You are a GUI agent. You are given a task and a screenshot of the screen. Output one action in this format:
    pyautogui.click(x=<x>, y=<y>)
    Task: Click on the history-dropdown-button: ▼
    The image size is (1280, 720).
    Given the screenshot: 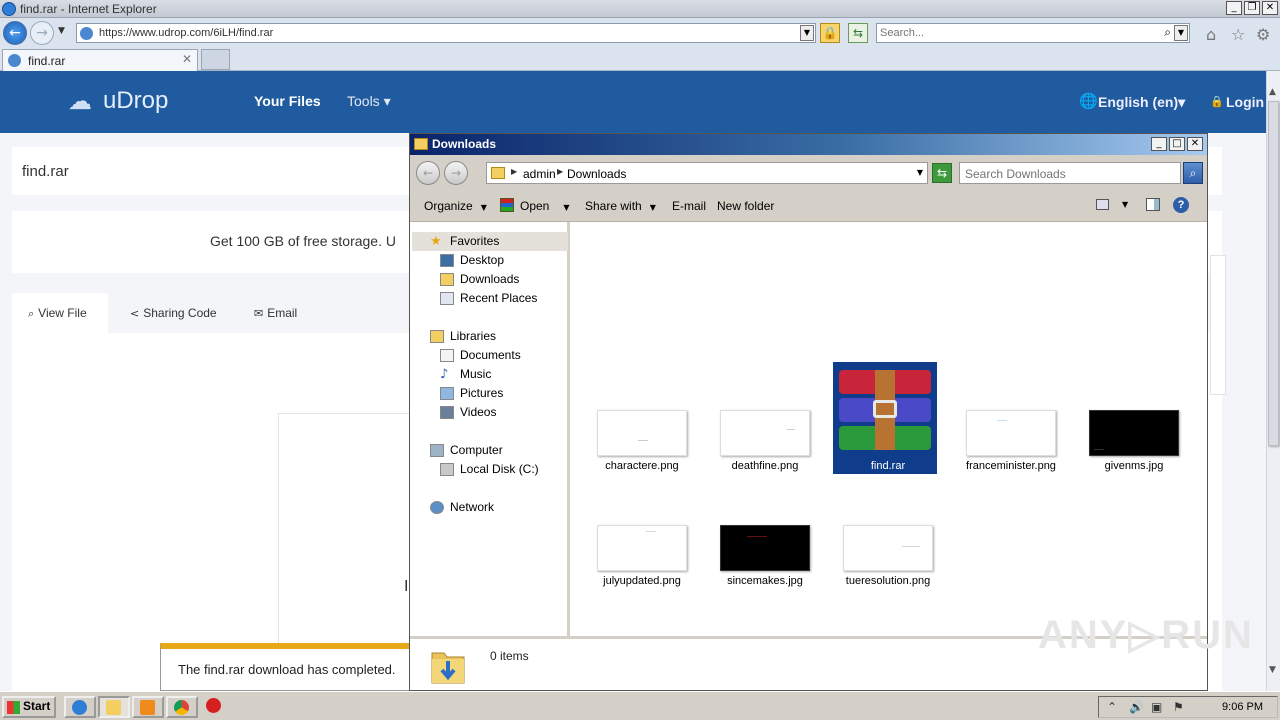 What is the action you would take?
    pyautogui.click(x=61, y=31)
    